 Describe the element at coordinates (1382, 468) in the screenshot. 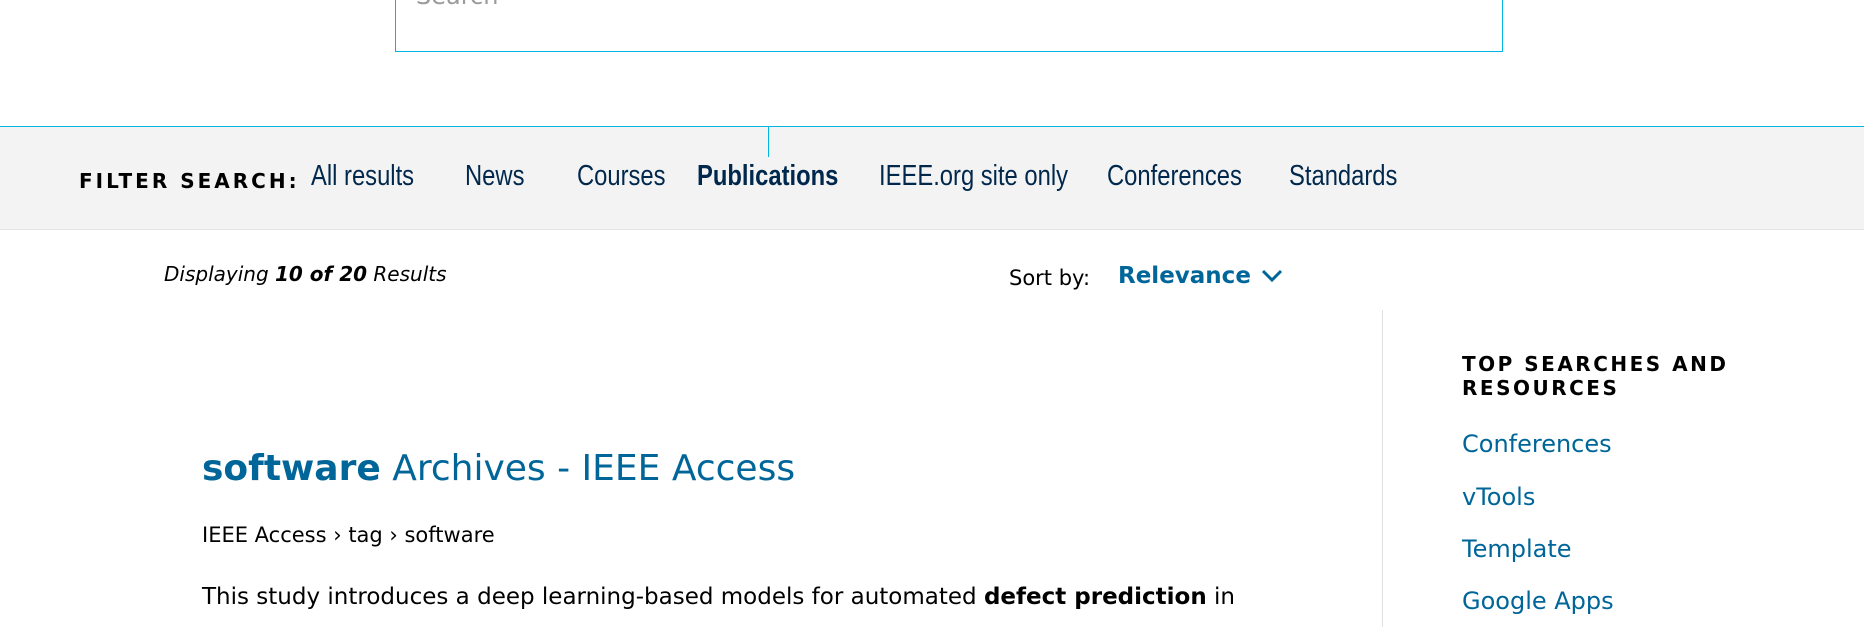

I see `column-divider` at that location.